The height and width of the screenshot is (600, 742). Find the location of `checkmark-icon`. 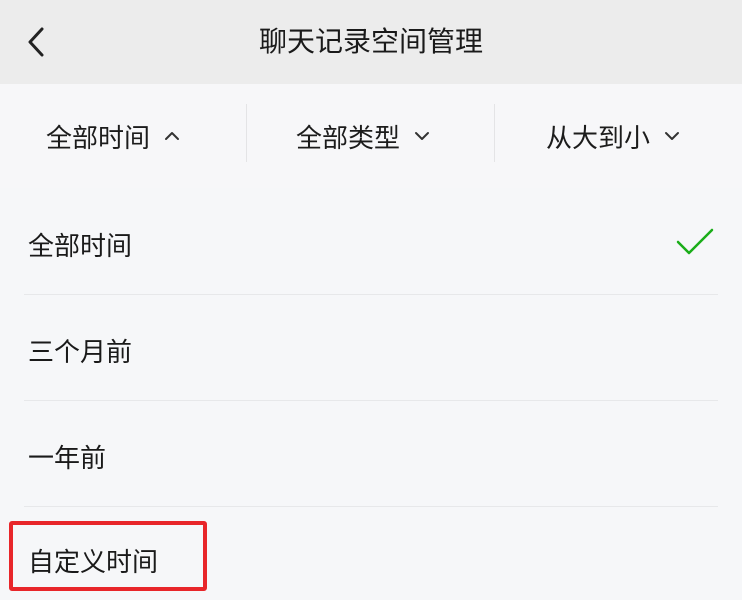

checkmark-icon is located at coordinates (695, 244).